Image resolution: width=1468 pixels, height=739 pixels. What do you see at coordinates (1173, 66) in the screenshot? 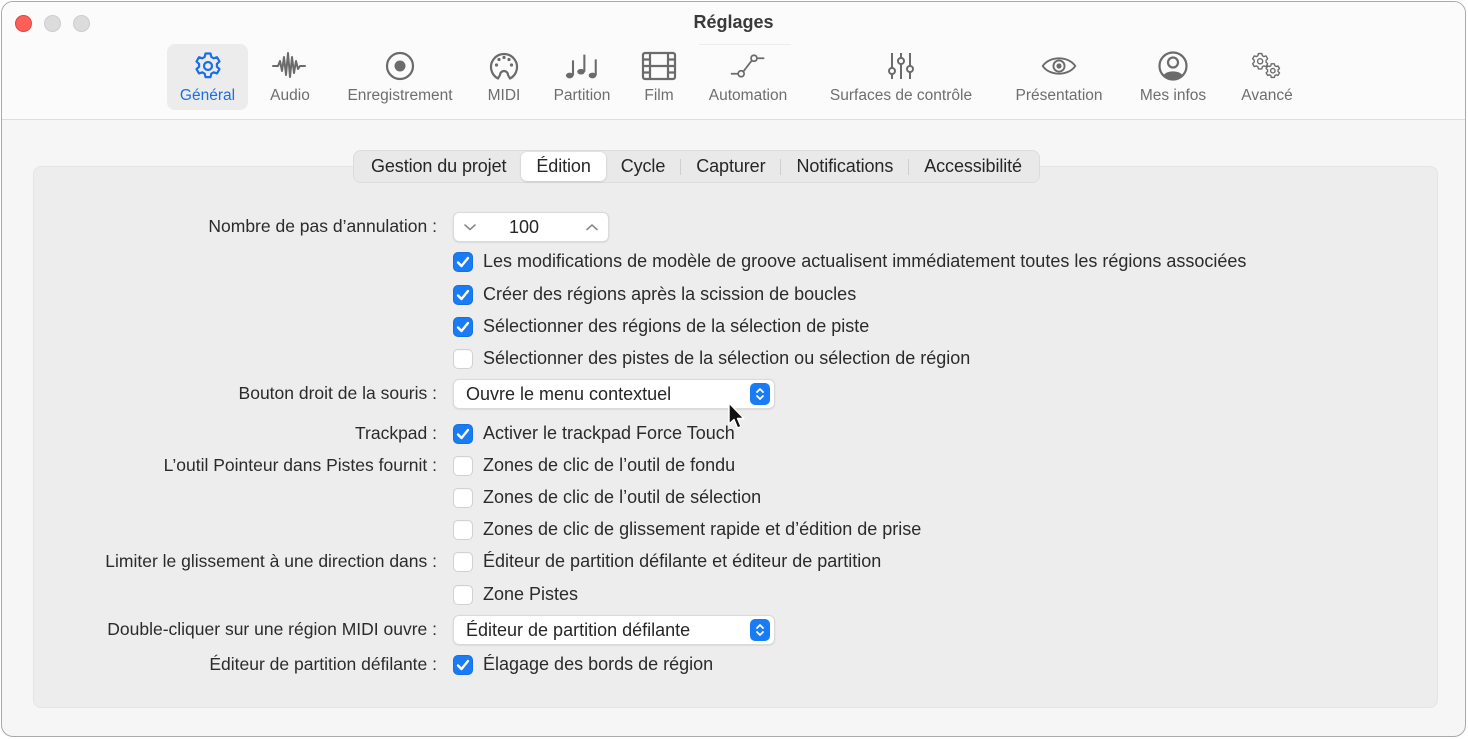
I see `person-circle-icon` at bounding box center [1173, 66].